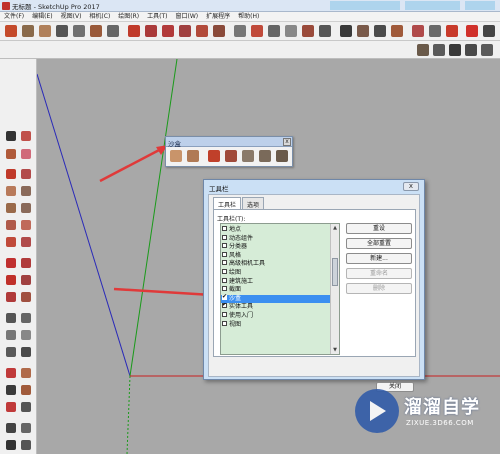 The width and height of the screenshot is (500, 454). What do you see at coordinates (489, 31) in the screenshot?
I see `extension-manager-icon` at bounding box center [489, 31].